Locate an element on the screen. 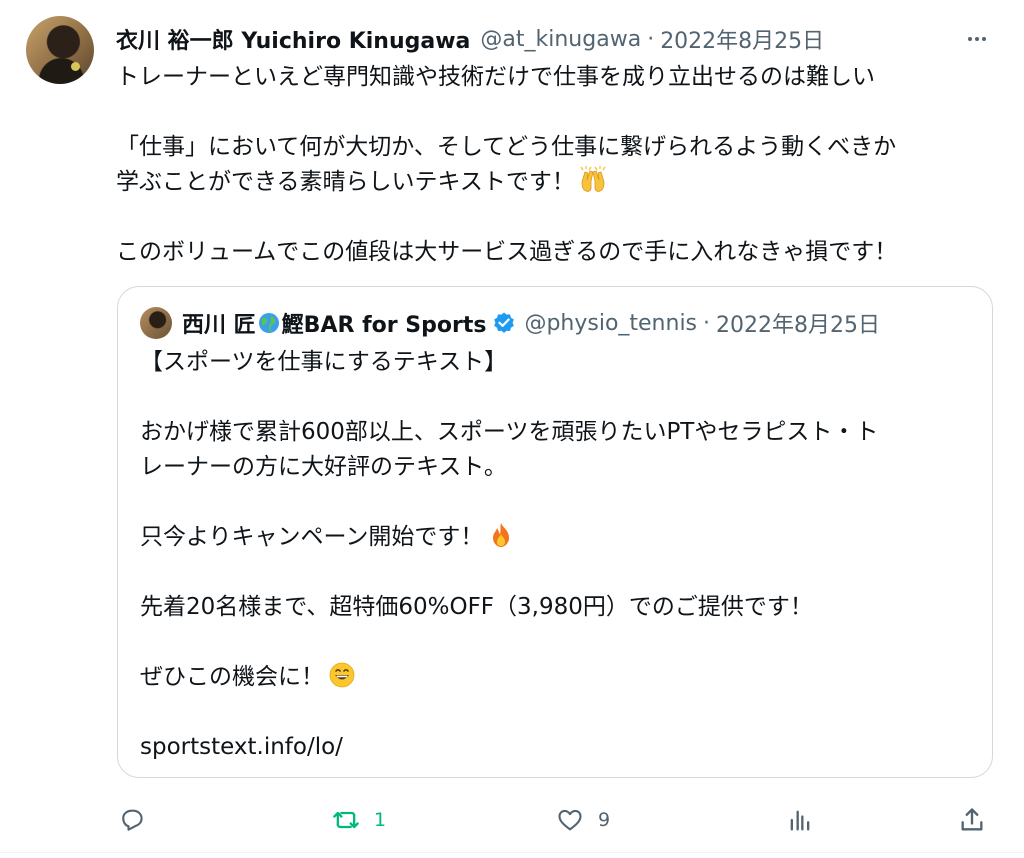 This screenshot has width=1024, height=858. more-options-button is located at coordinates (977, 39).